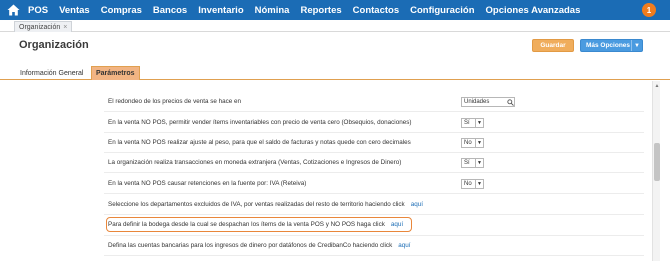 The width and height of the screenshot is (670, 261). What do you see at coordinates (442, 10) in the screenshot?
I see `nav-configuracion: Configuración` at bounding box center [442, 10].